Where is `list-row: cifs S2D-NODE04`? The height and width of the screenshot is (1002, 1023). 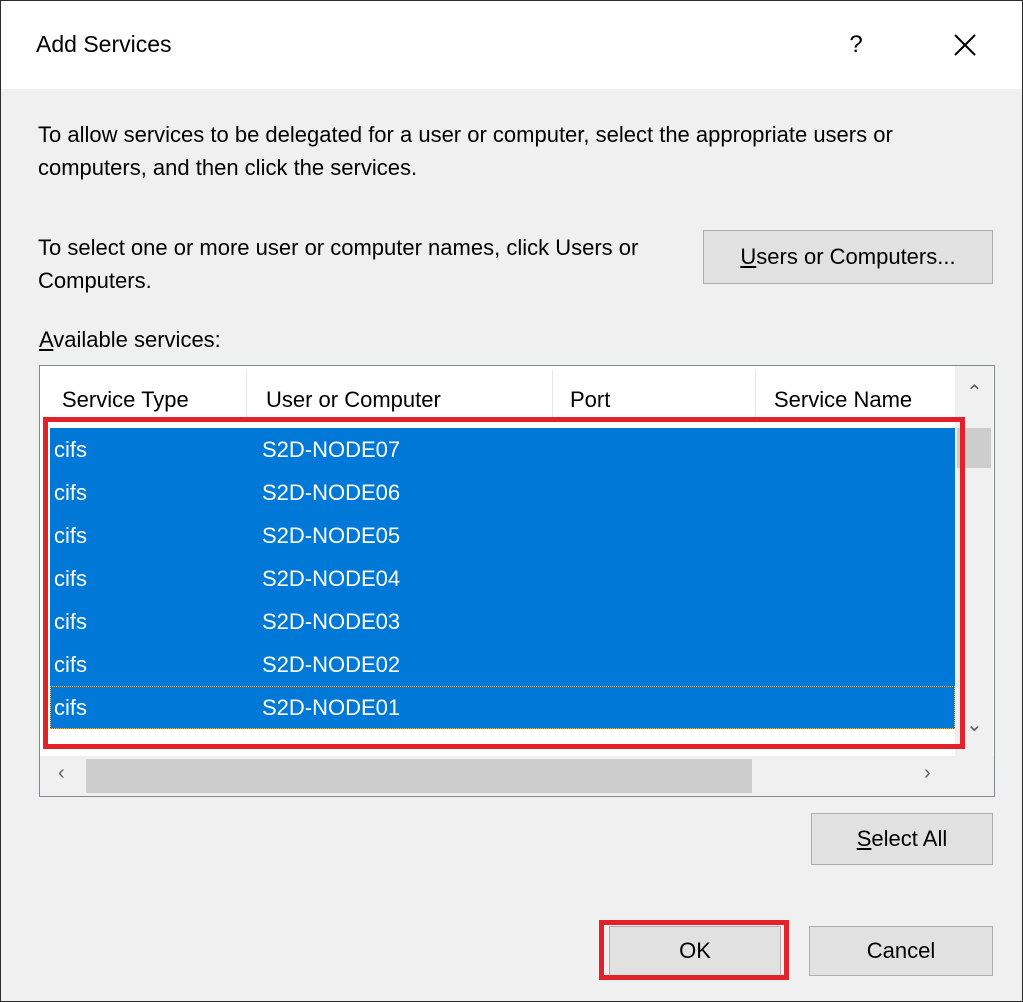
list-row: cifs S2D-NODE04 is located at coordinates (502, 578).